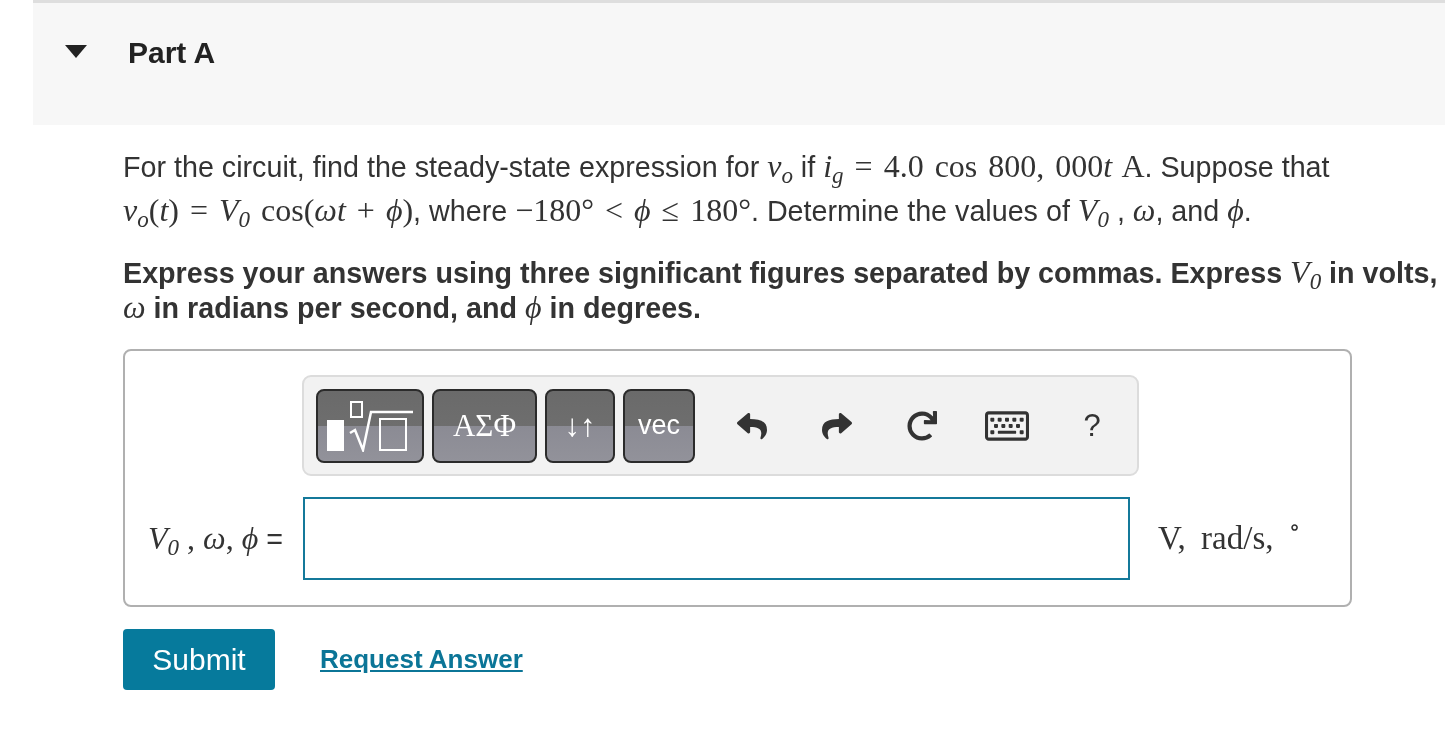 This screenshot has height=735, width=1445. Describe the element at coordinates (484, 425) in the screenshot. I see `greek-symbols-button: ΑΣΦ` at that location.